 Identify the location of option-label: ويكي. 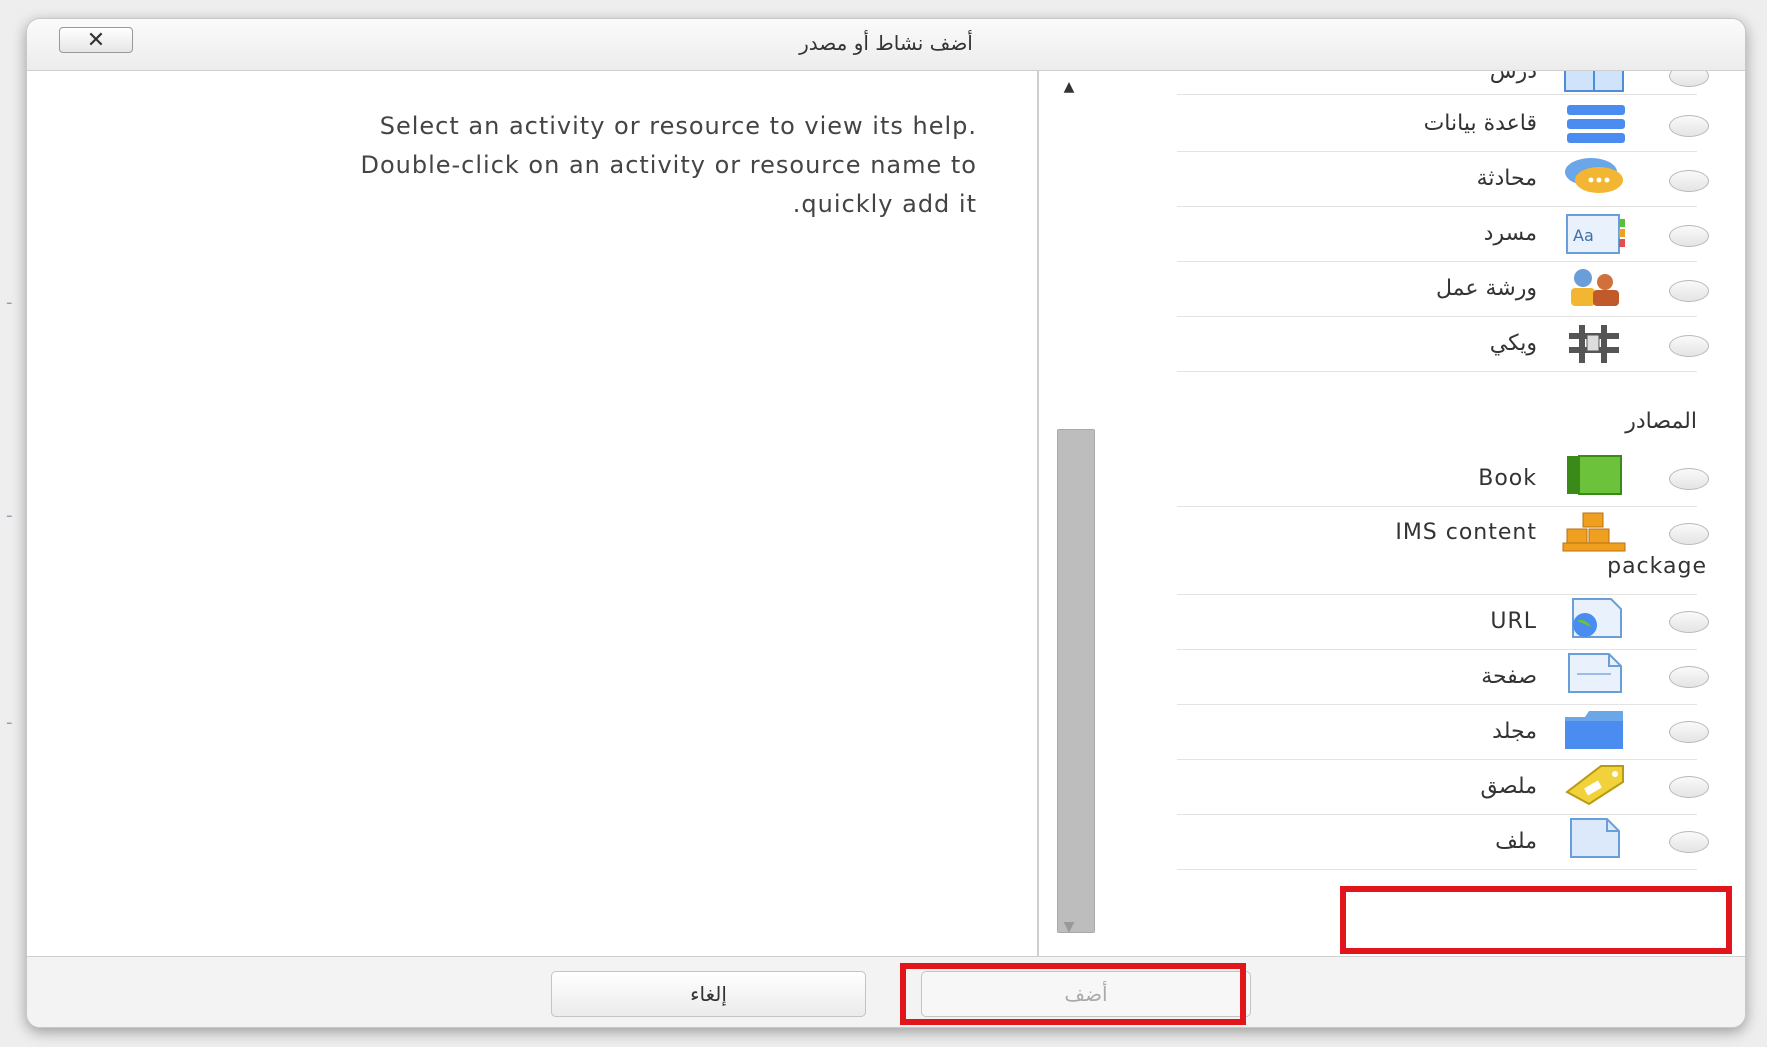
(1513, 343).